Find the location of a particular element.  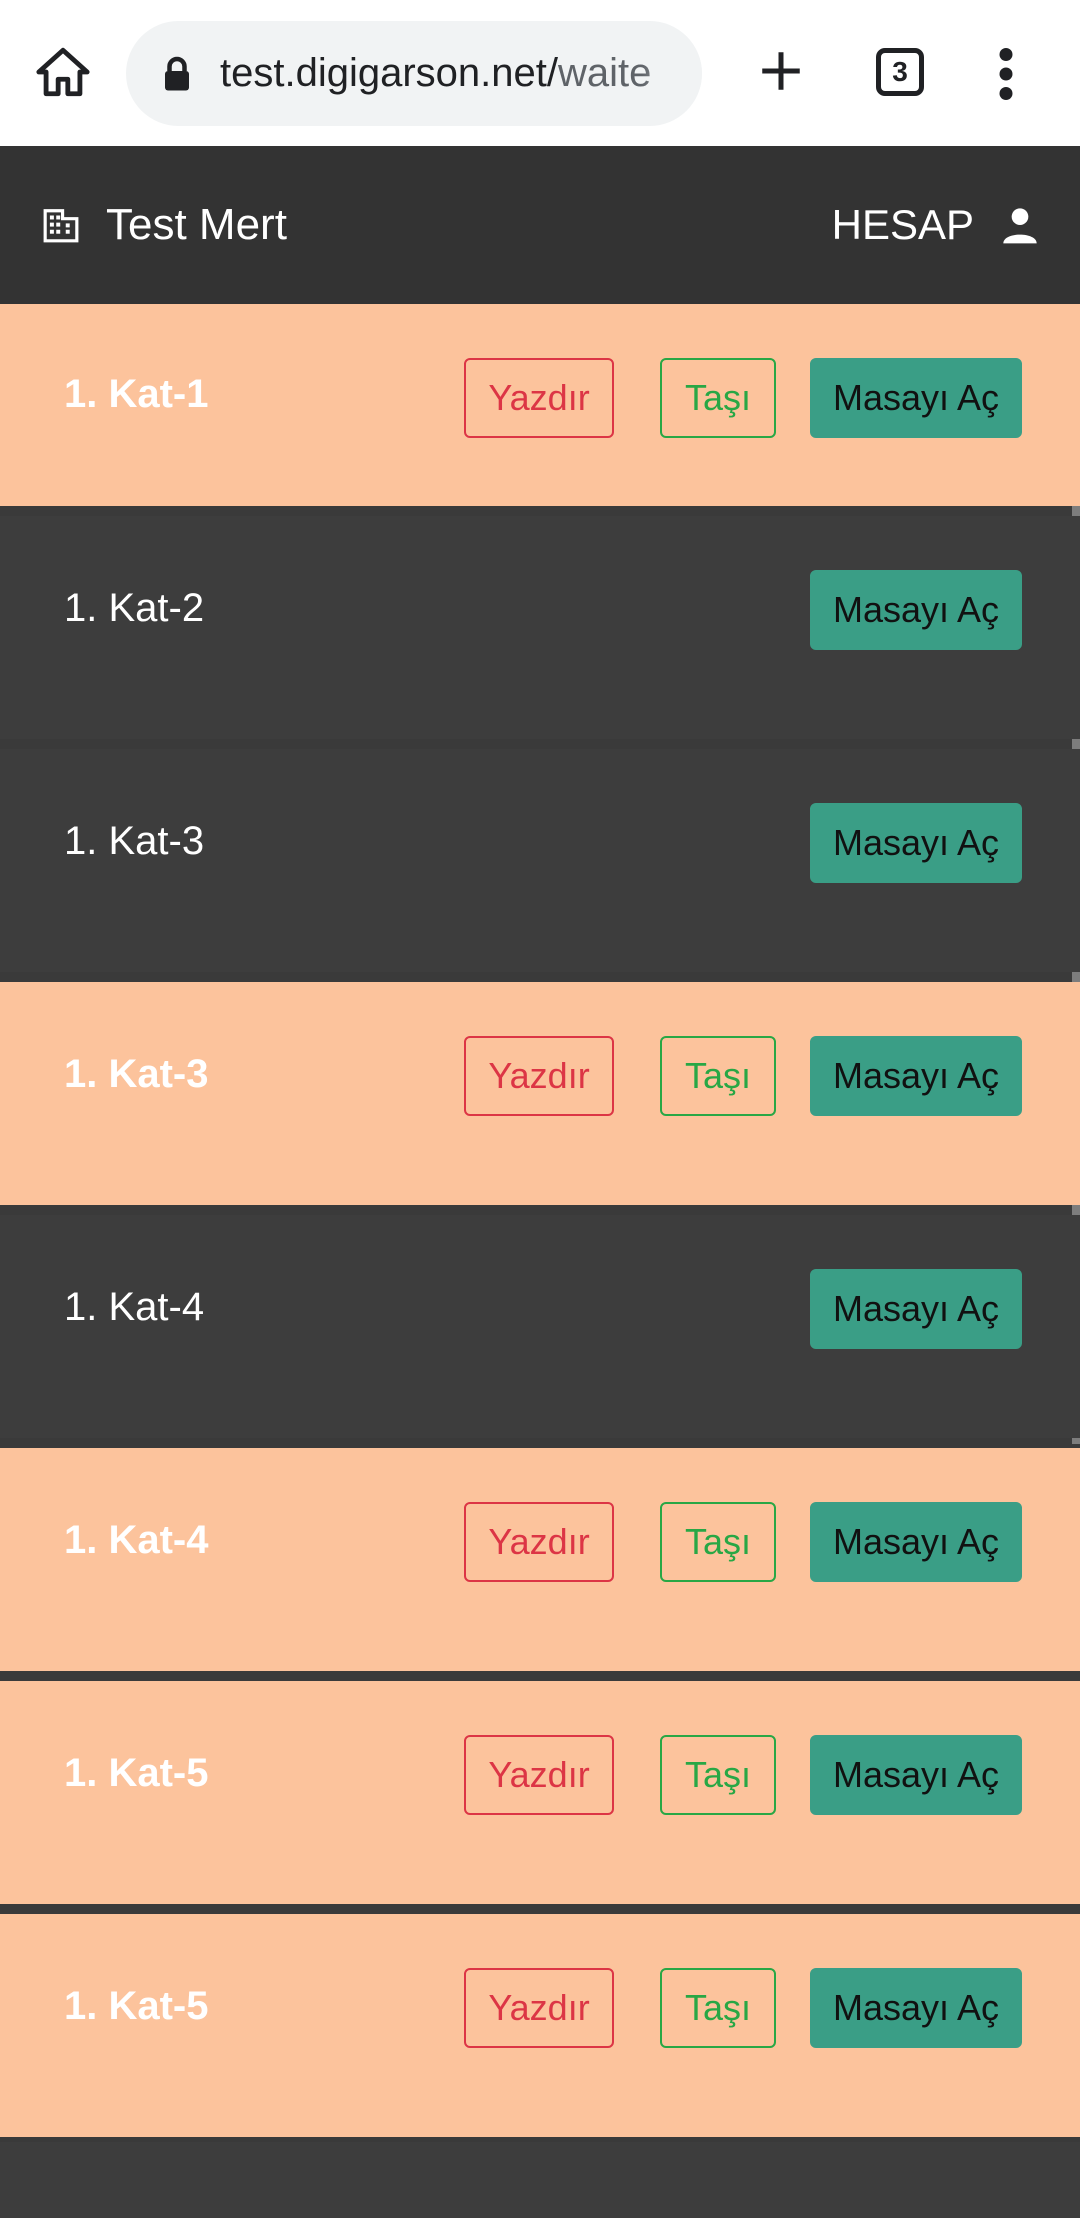

table-name: 1. Kat-1 is located at coordinates (136, 394).